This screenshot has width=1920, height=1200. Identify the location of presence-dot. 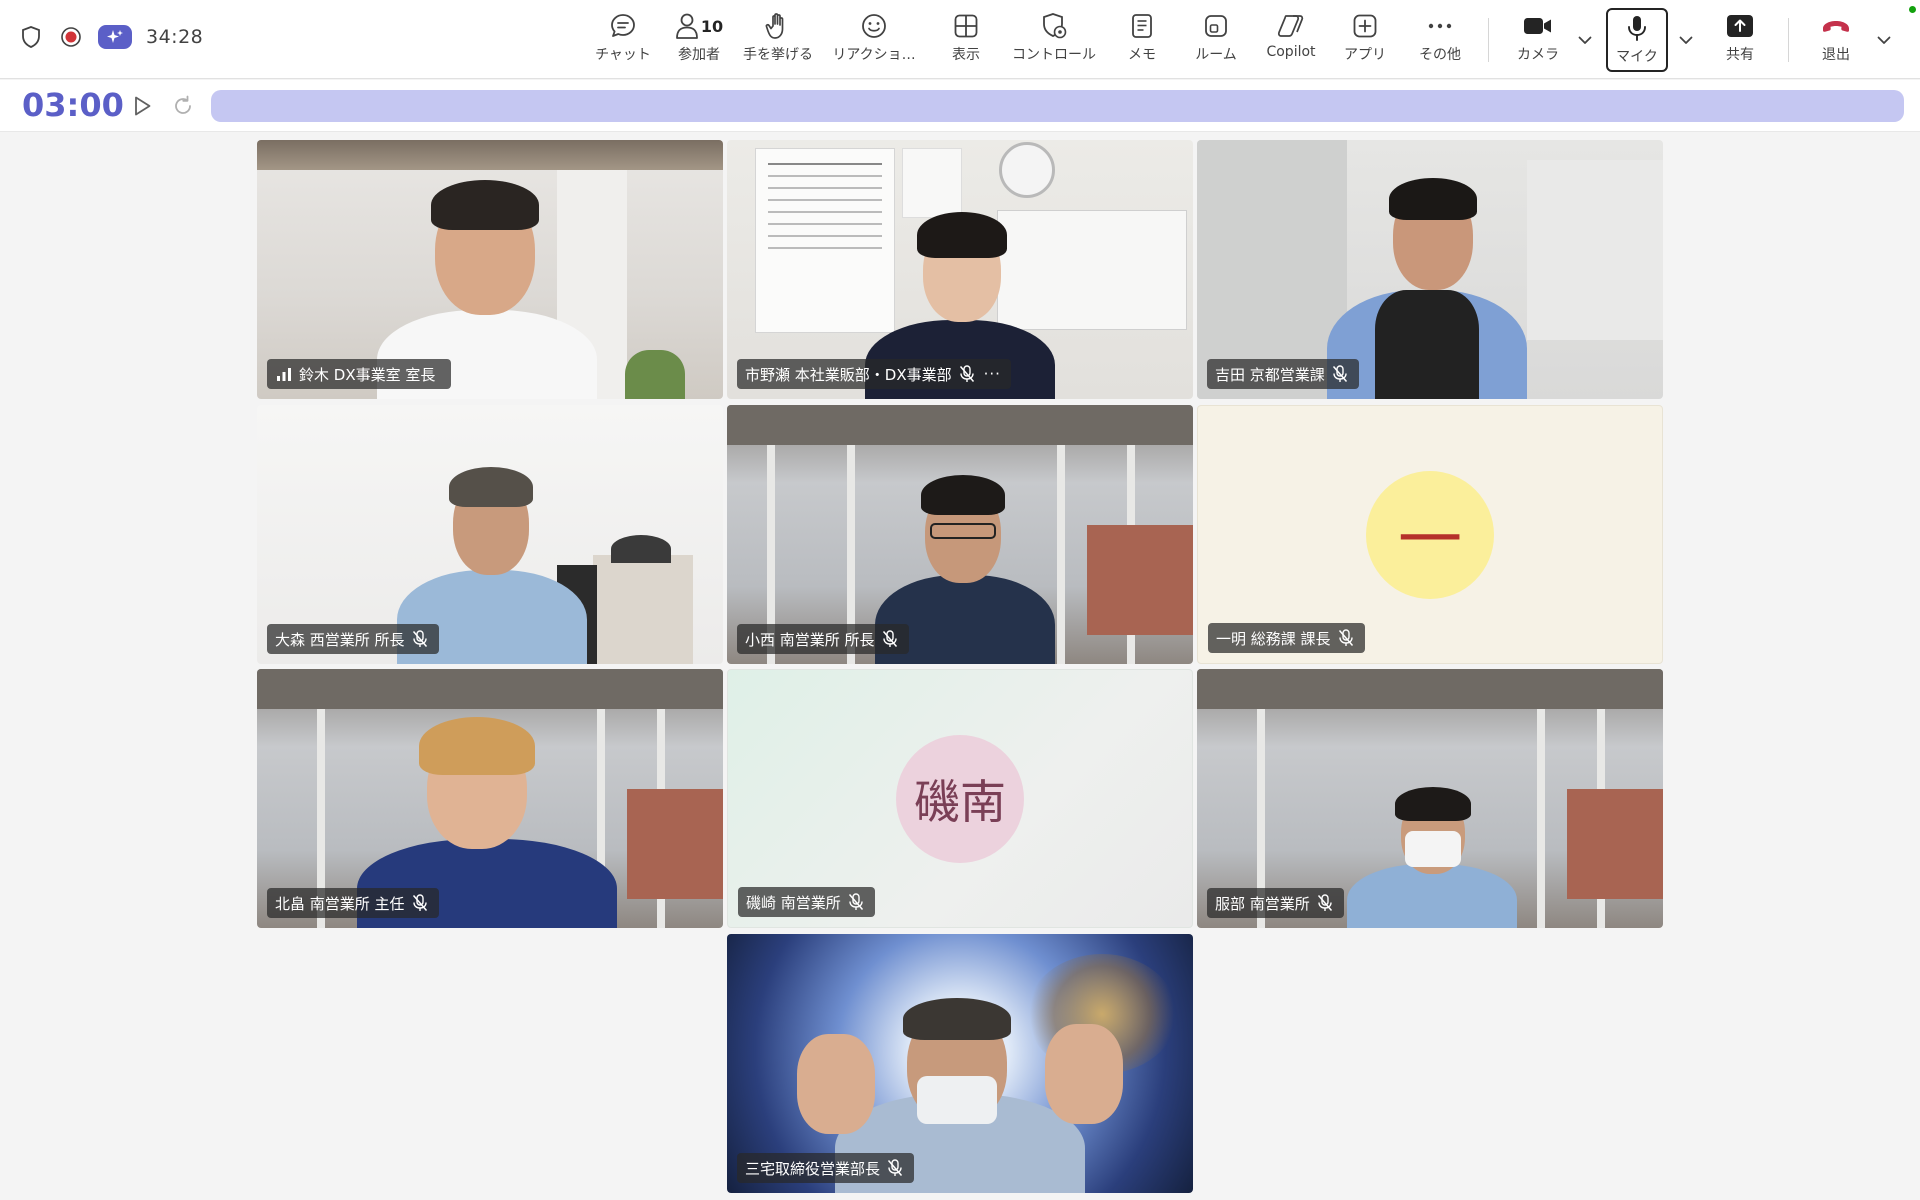
(1912, 9).